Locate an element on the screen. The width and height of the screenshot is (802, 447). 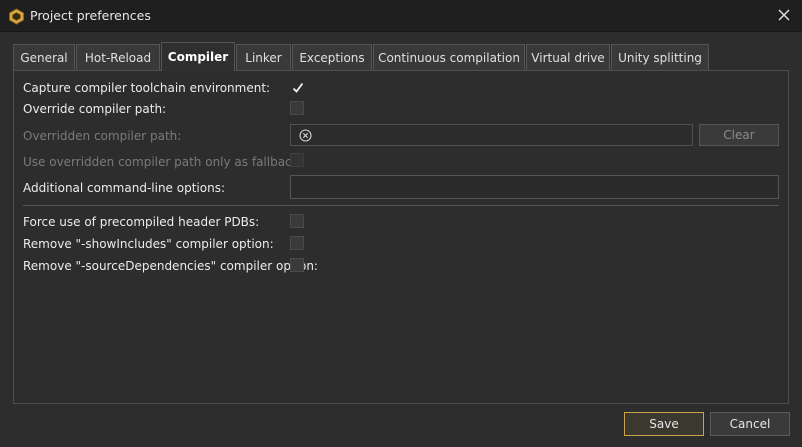
capture-toolchain-checkbox is located at coordinates (297, 87).